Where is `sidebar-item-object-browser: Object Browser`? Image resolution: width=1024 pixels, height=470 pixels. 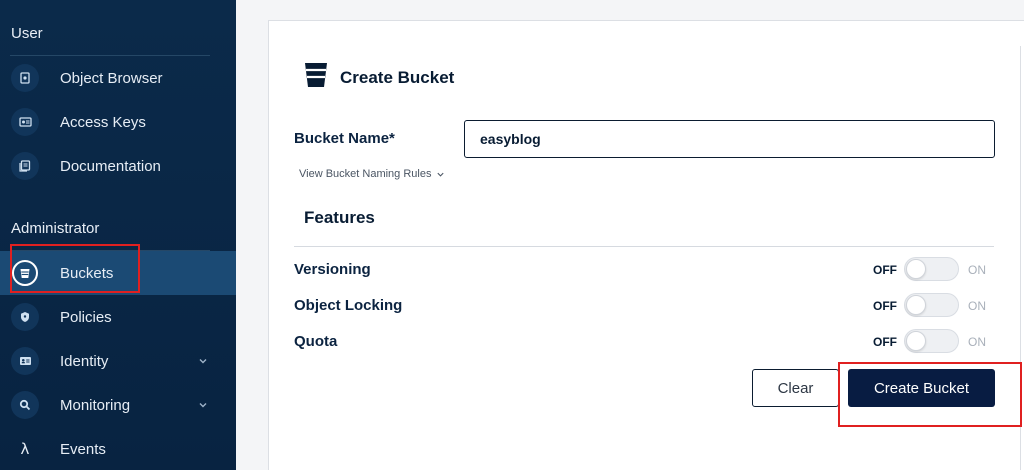 sidebar-item-object-browser: Object Browser is located at coordinates (118, 78).